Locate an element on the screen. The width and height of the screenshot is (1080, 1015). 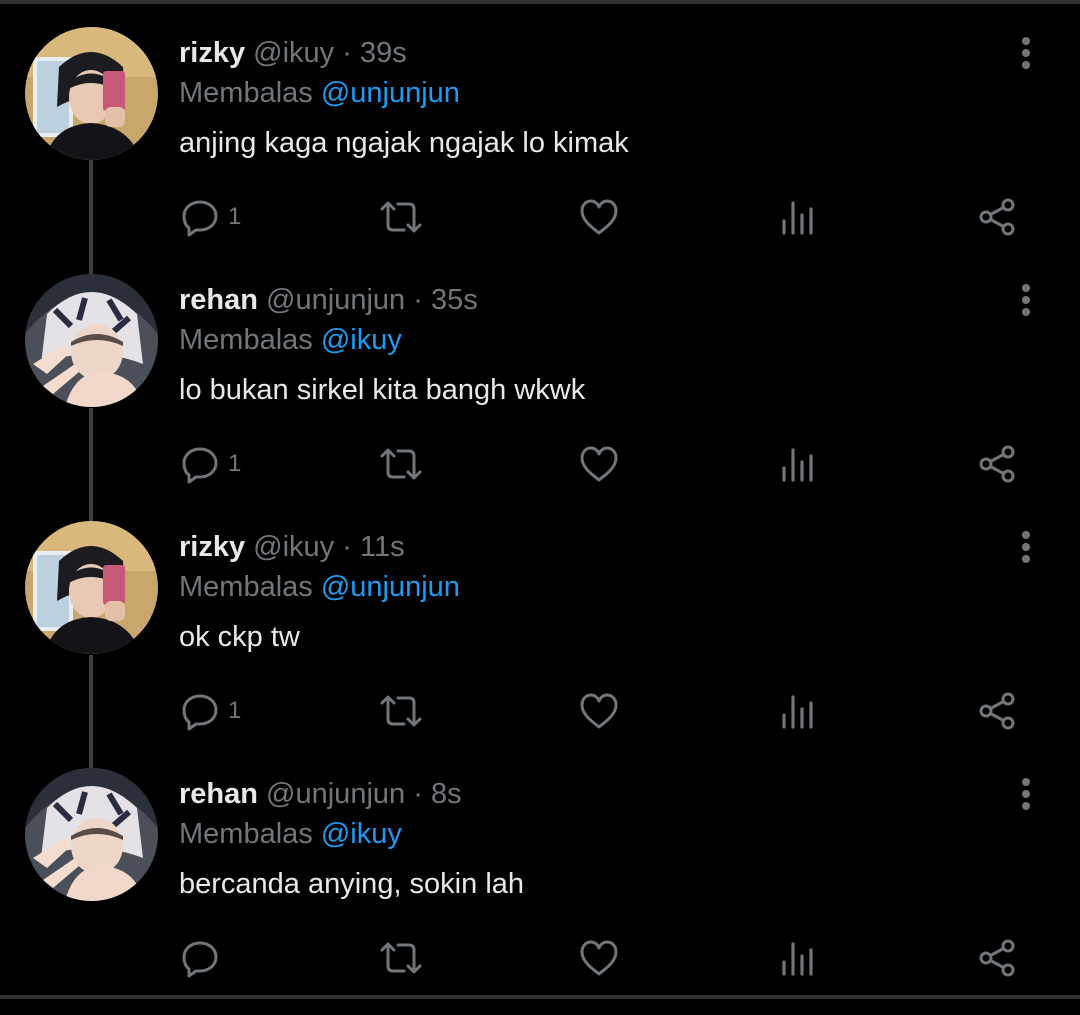
reply-button is located at coordinates (204, 958).